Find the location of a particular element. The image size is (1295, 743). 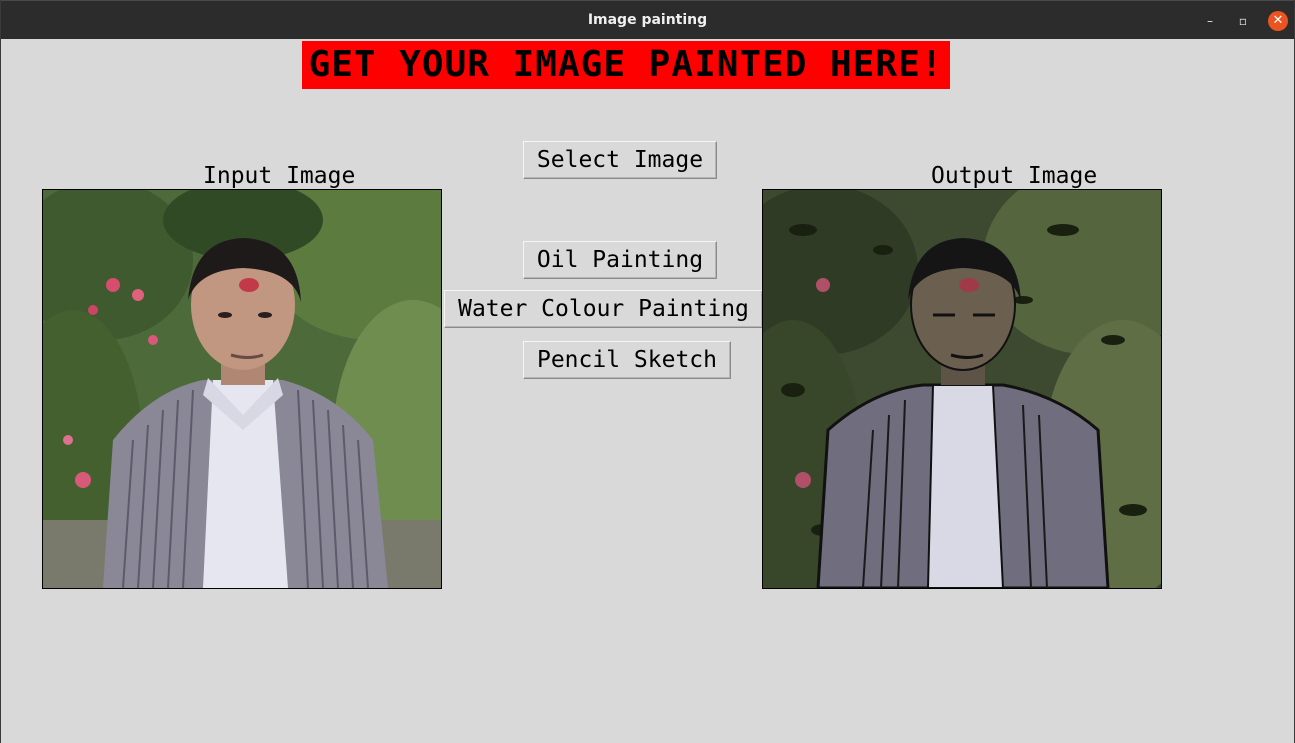

water-colour-painting-button: Water Colour Painting is located at coordinates (603, 309).